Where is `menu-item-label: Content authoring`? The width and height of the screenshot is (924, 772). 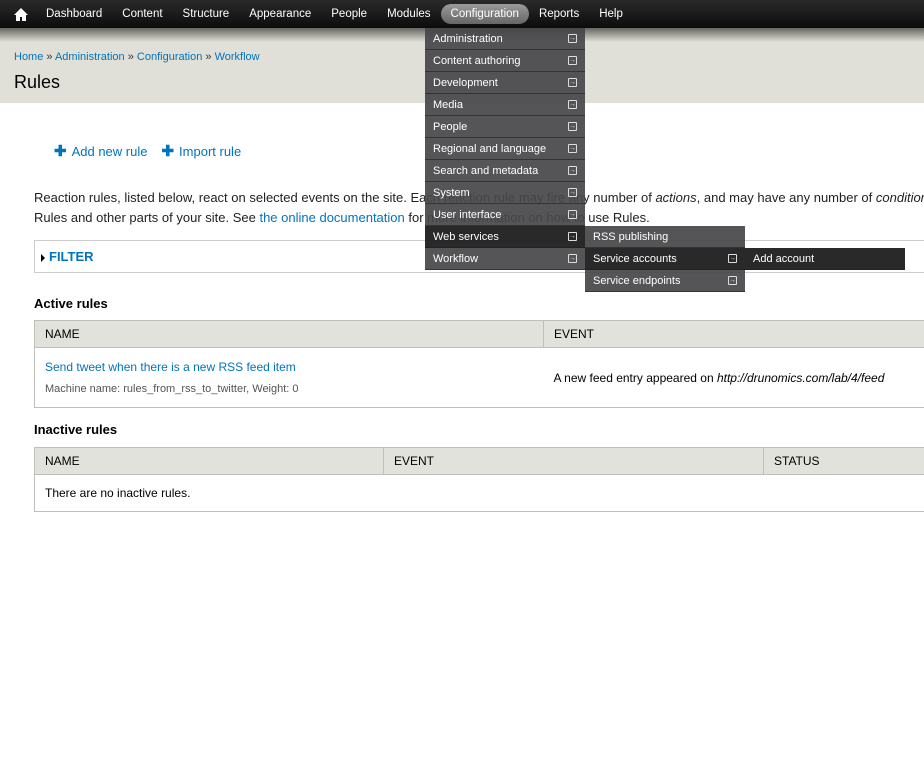
menu-item-label: Content authoring is located at coordinates (477, 60).